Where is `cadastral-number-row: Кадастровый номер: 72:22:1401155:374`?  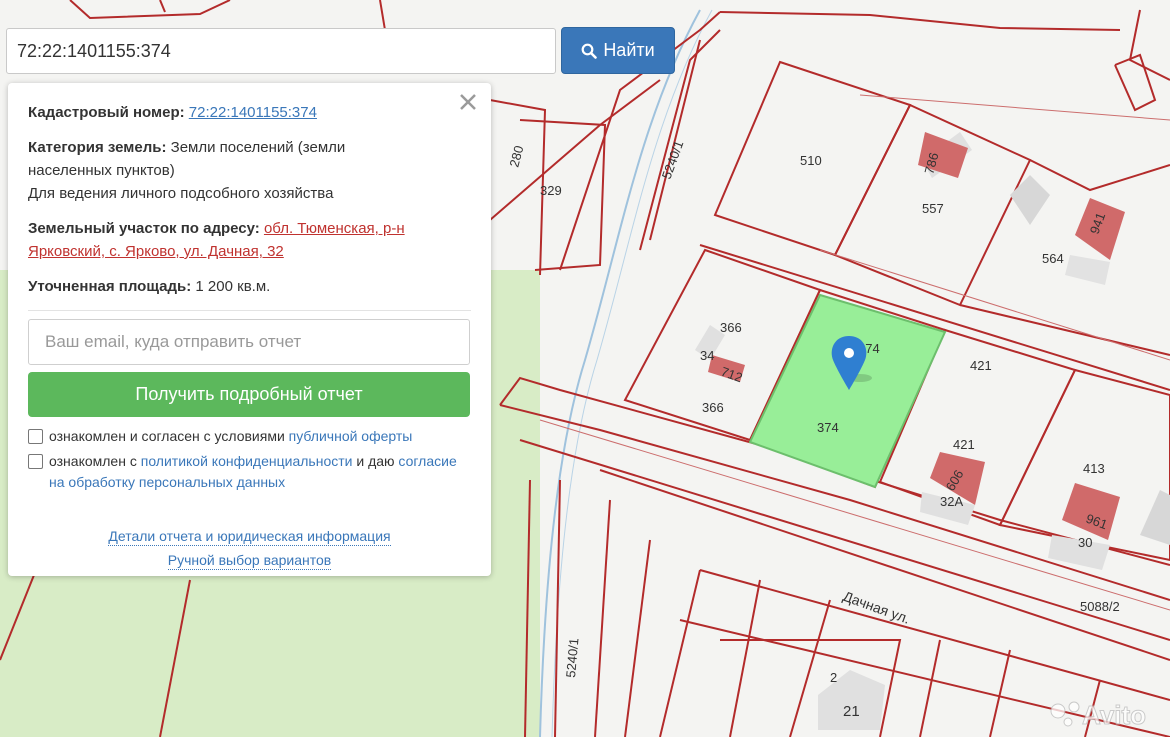 cadastral-number-row: Кадастровый номер: 72:22:1401155:374 is located at coordinates (249, 112).